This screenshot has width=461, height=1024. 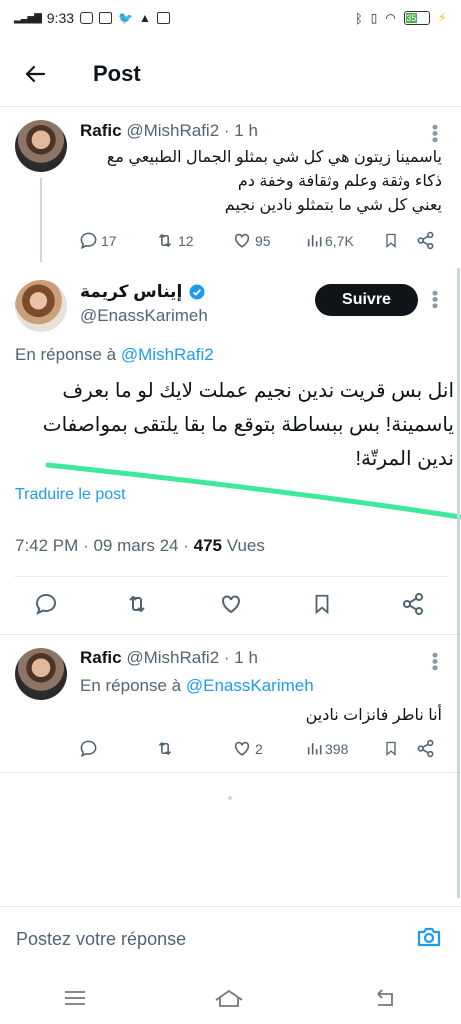 What do you see at coordinates (314, 241) in the screenshot?
I see `views-icon` at bounding box center [314, 241].